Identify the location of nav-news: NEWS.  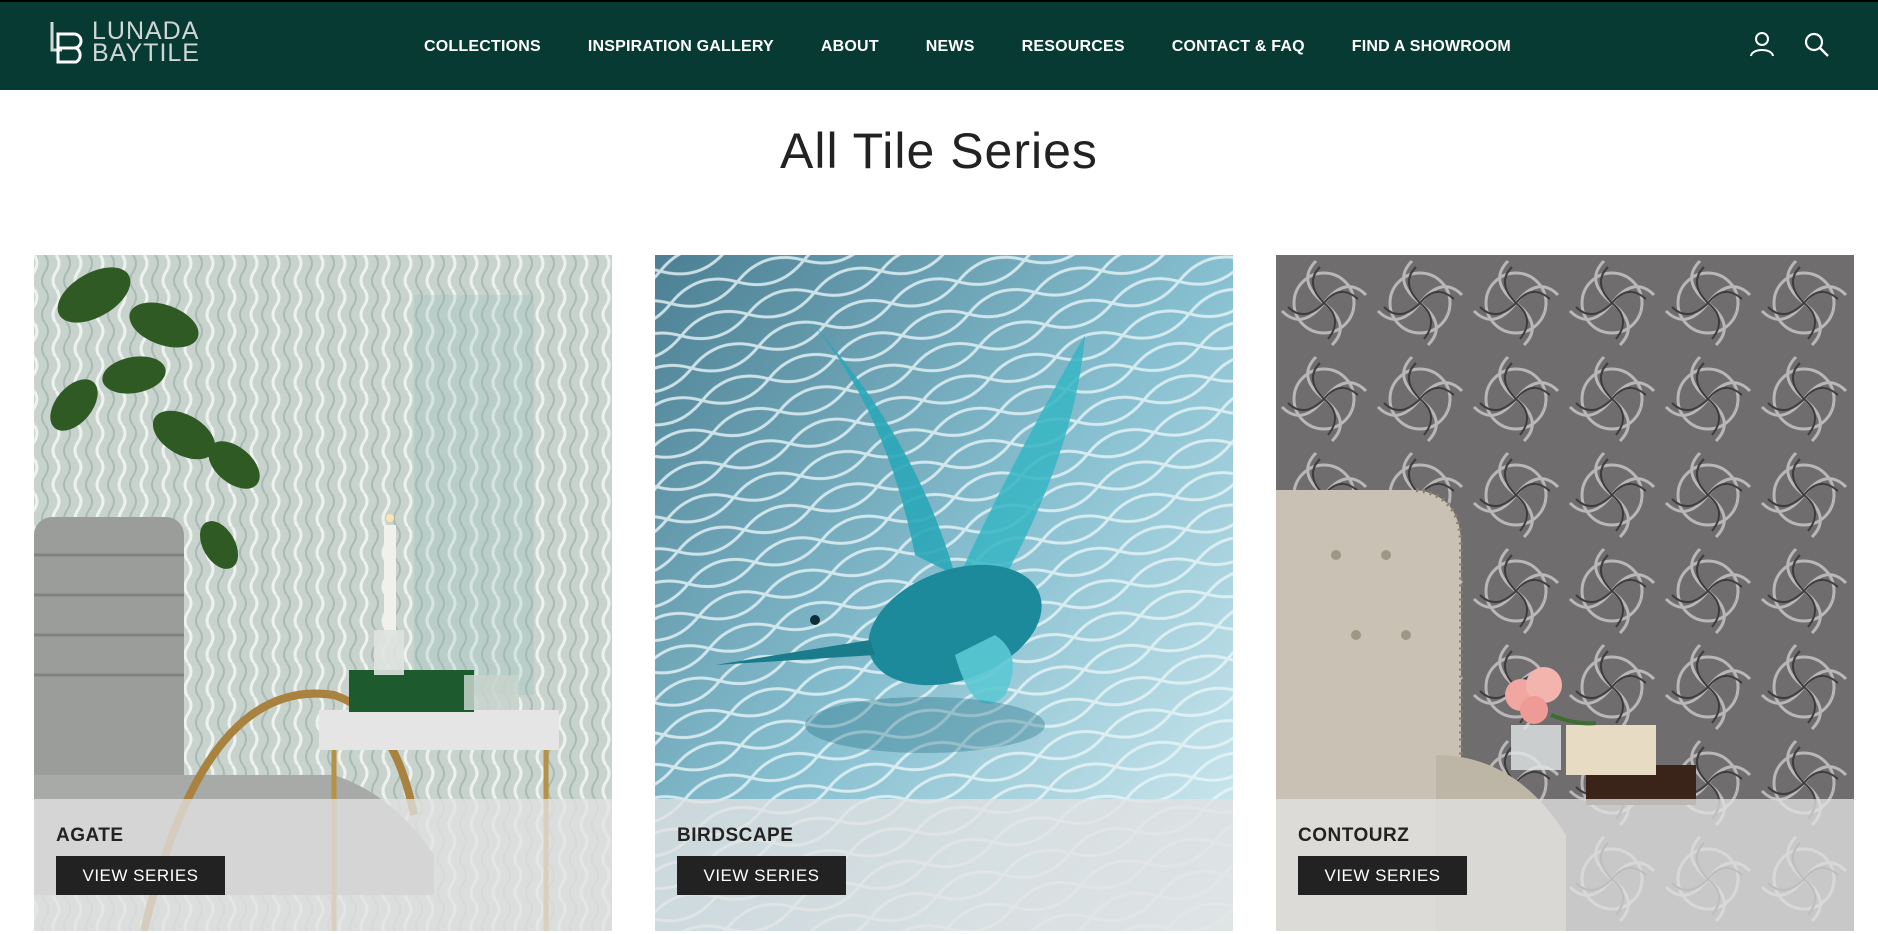
(950, 47).